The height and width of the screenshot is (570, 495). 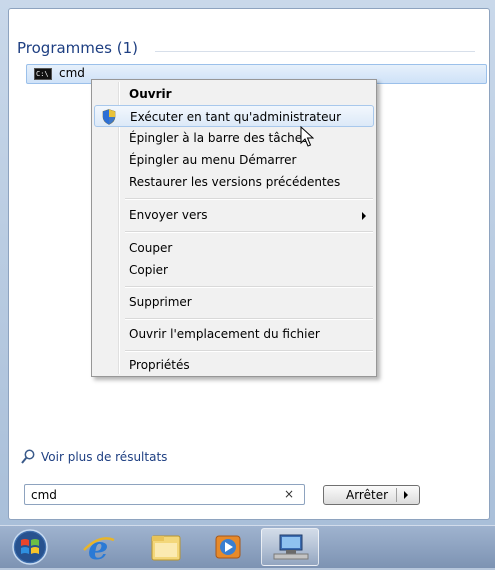 I want to click on menu-item-pin-start: Épingler au menu Démarrer, so click(x=234, y=160).